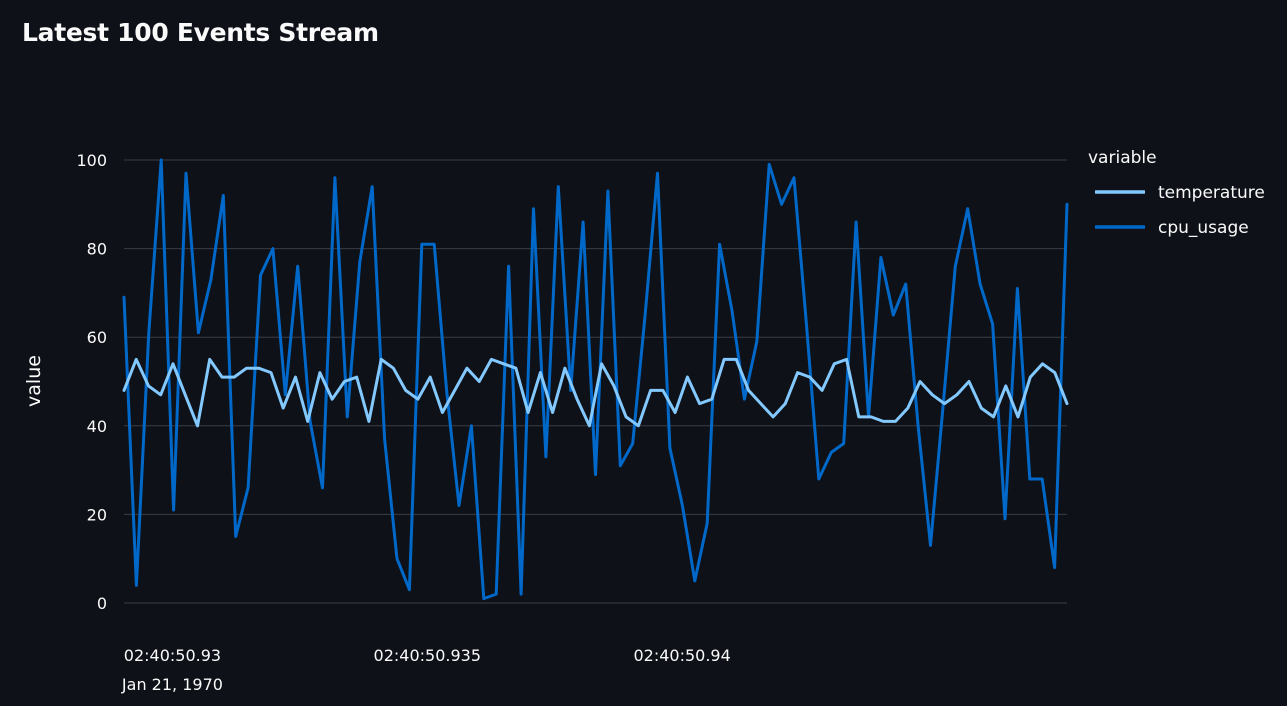 The width and height of the screenshot is (1287, 706). Describe the element at coordinates (97, 514) in the screenshot. I see `y-tick-label: 20` at that location.